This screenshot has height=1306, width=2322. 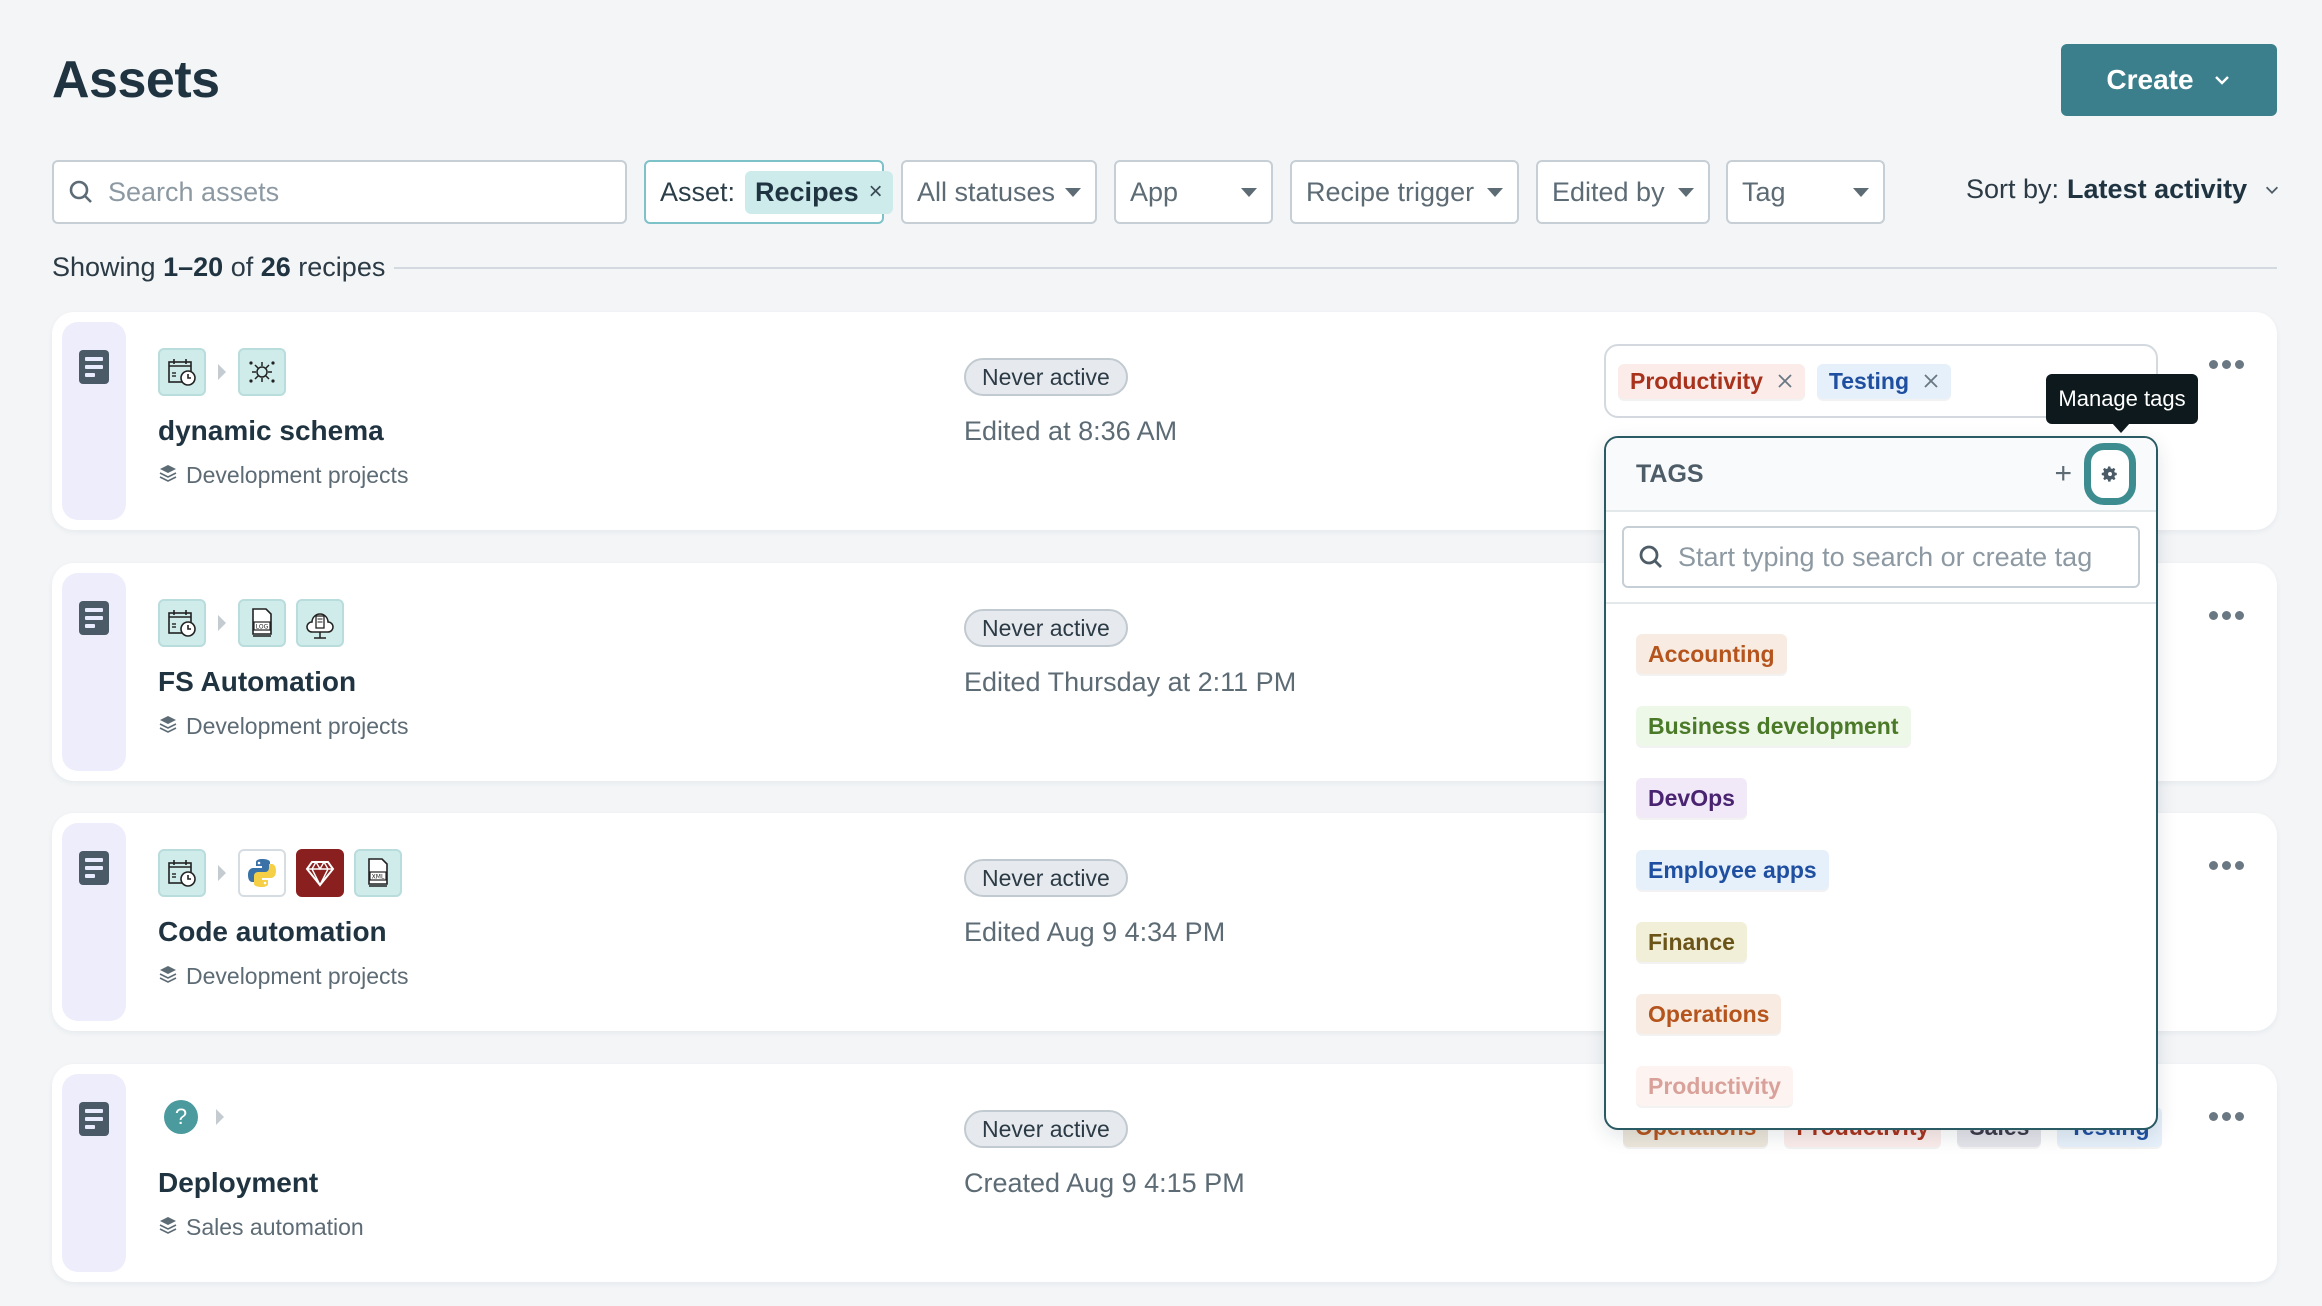 What do you see at coordinates (272, 932) in the screenshot?
I see `recipe-name: Code automation` at bounding box center [272, 932].